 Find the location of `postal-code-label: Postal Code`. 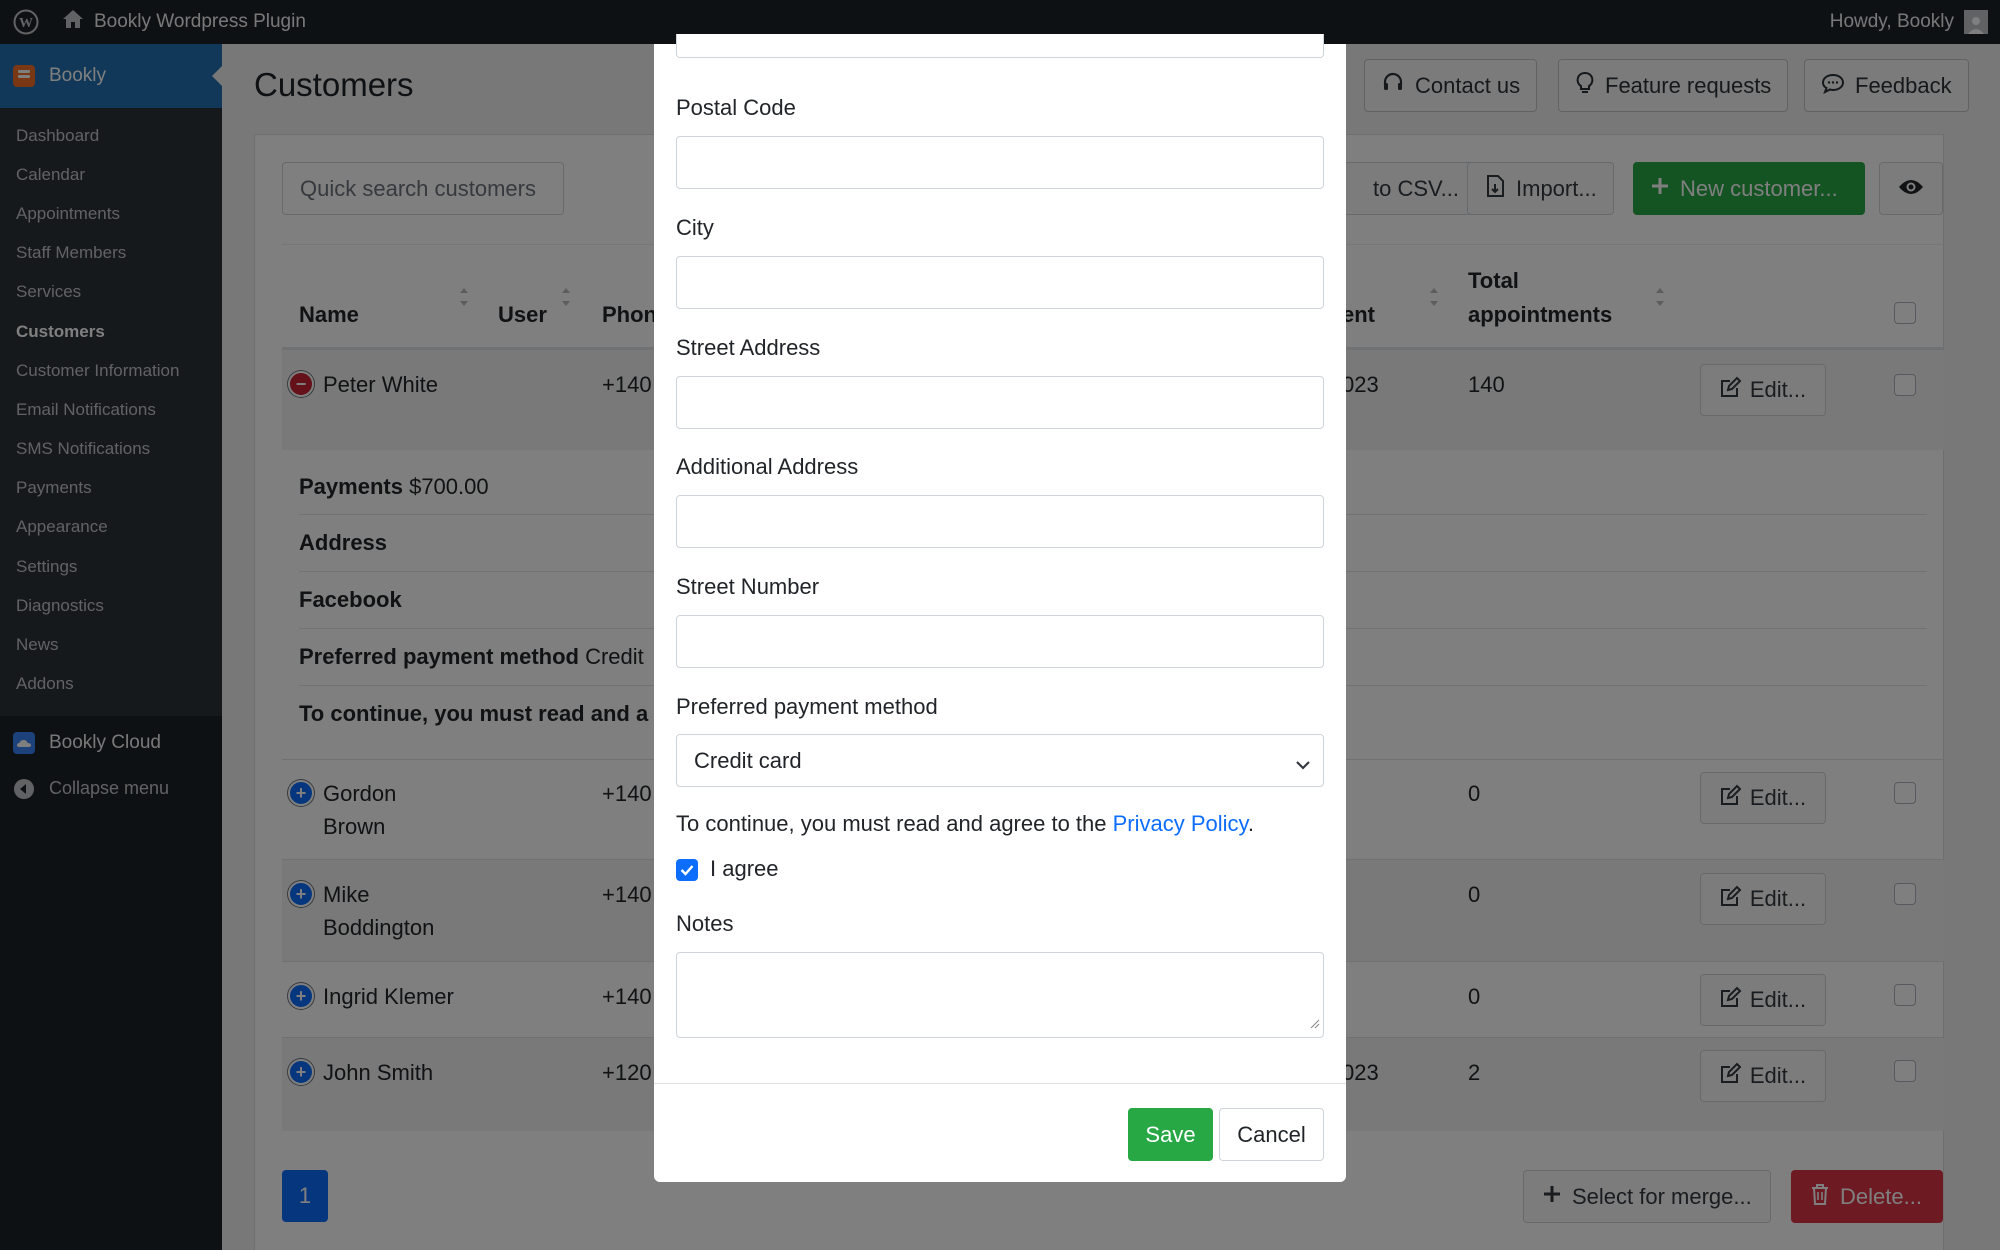

postal-code-label: Postal Code is located at coordinates (736, 107).